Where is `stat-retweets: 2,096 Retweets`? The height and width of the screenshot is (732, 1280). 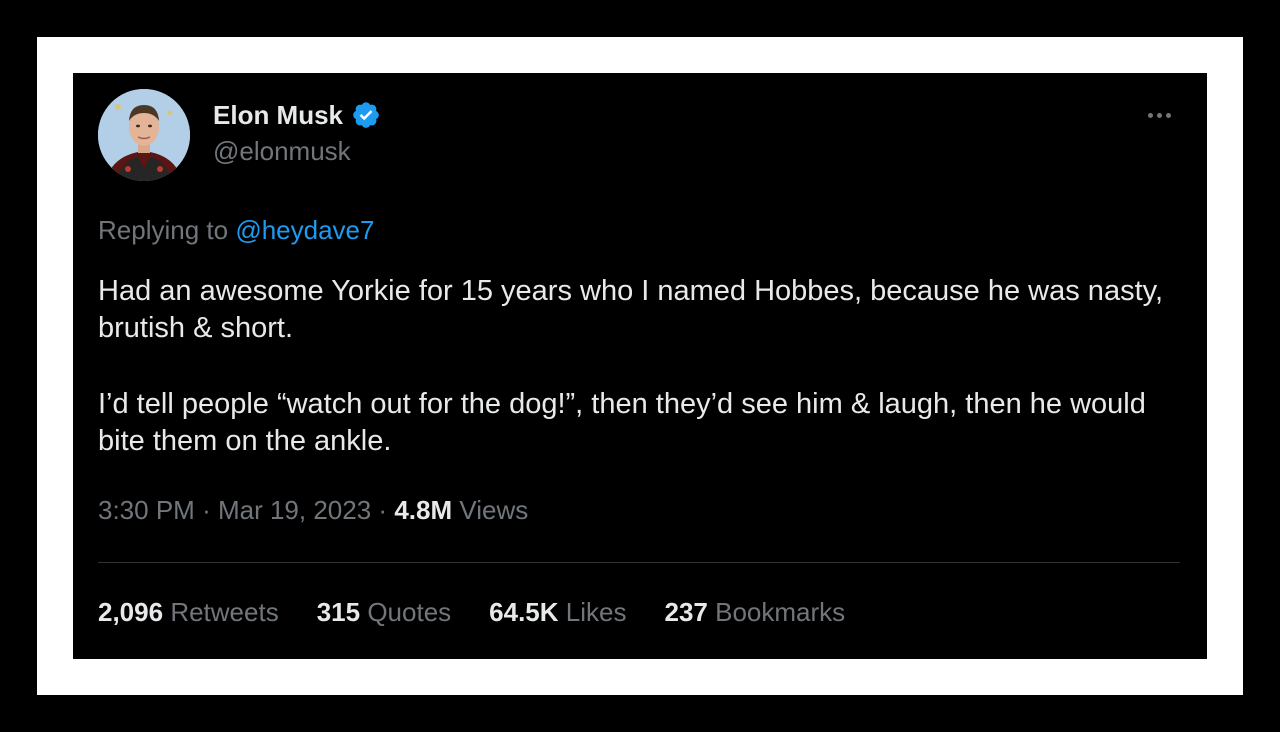
stat-retweets: 2,096 Retweets is located at coordinates (188, 612).